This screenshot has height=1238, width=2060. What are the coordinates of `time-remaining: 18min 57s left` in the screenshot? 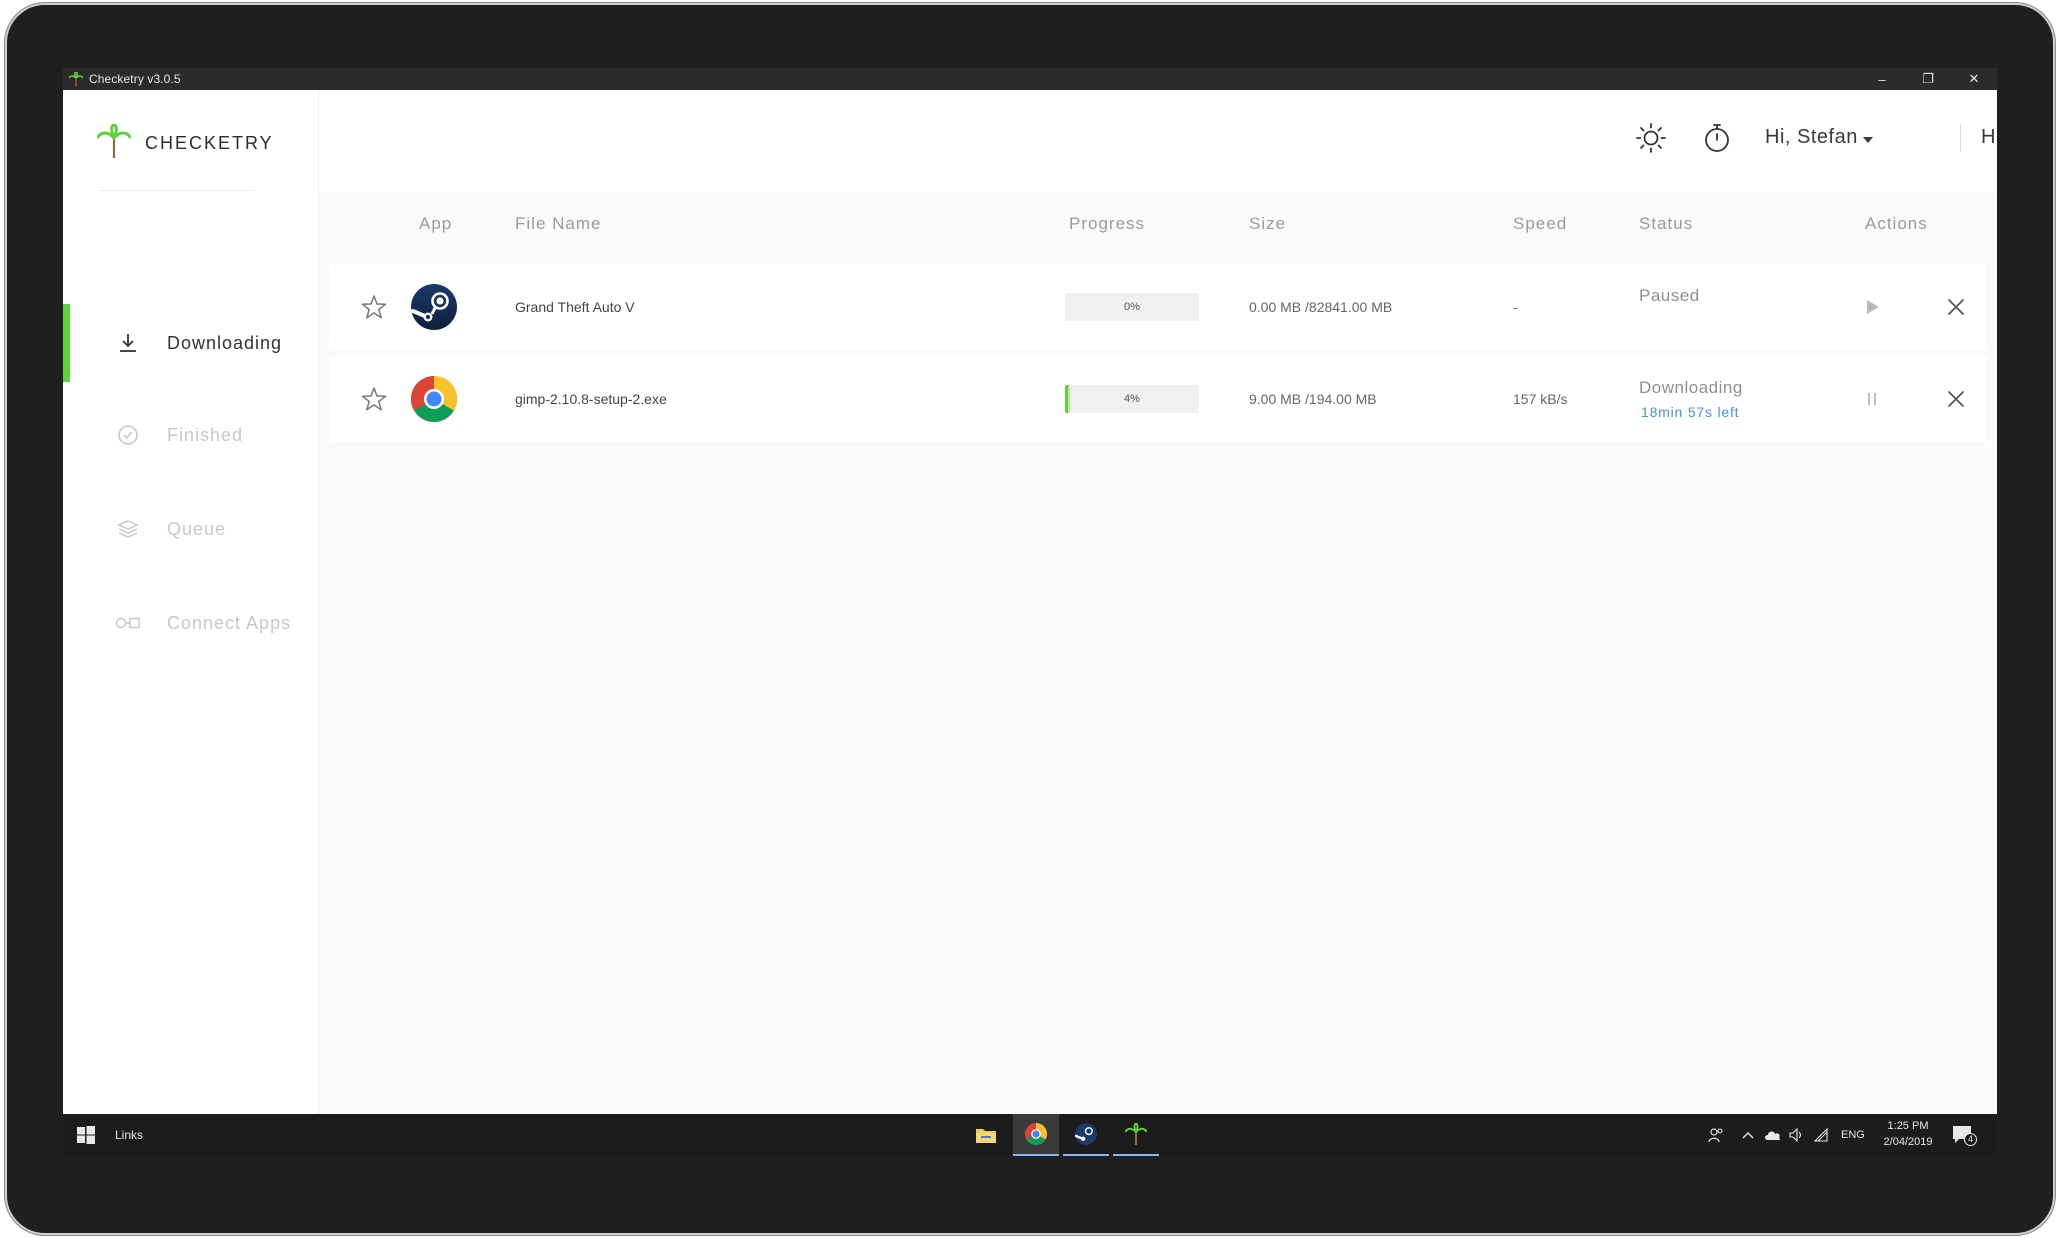 It's located at (1690, 412).